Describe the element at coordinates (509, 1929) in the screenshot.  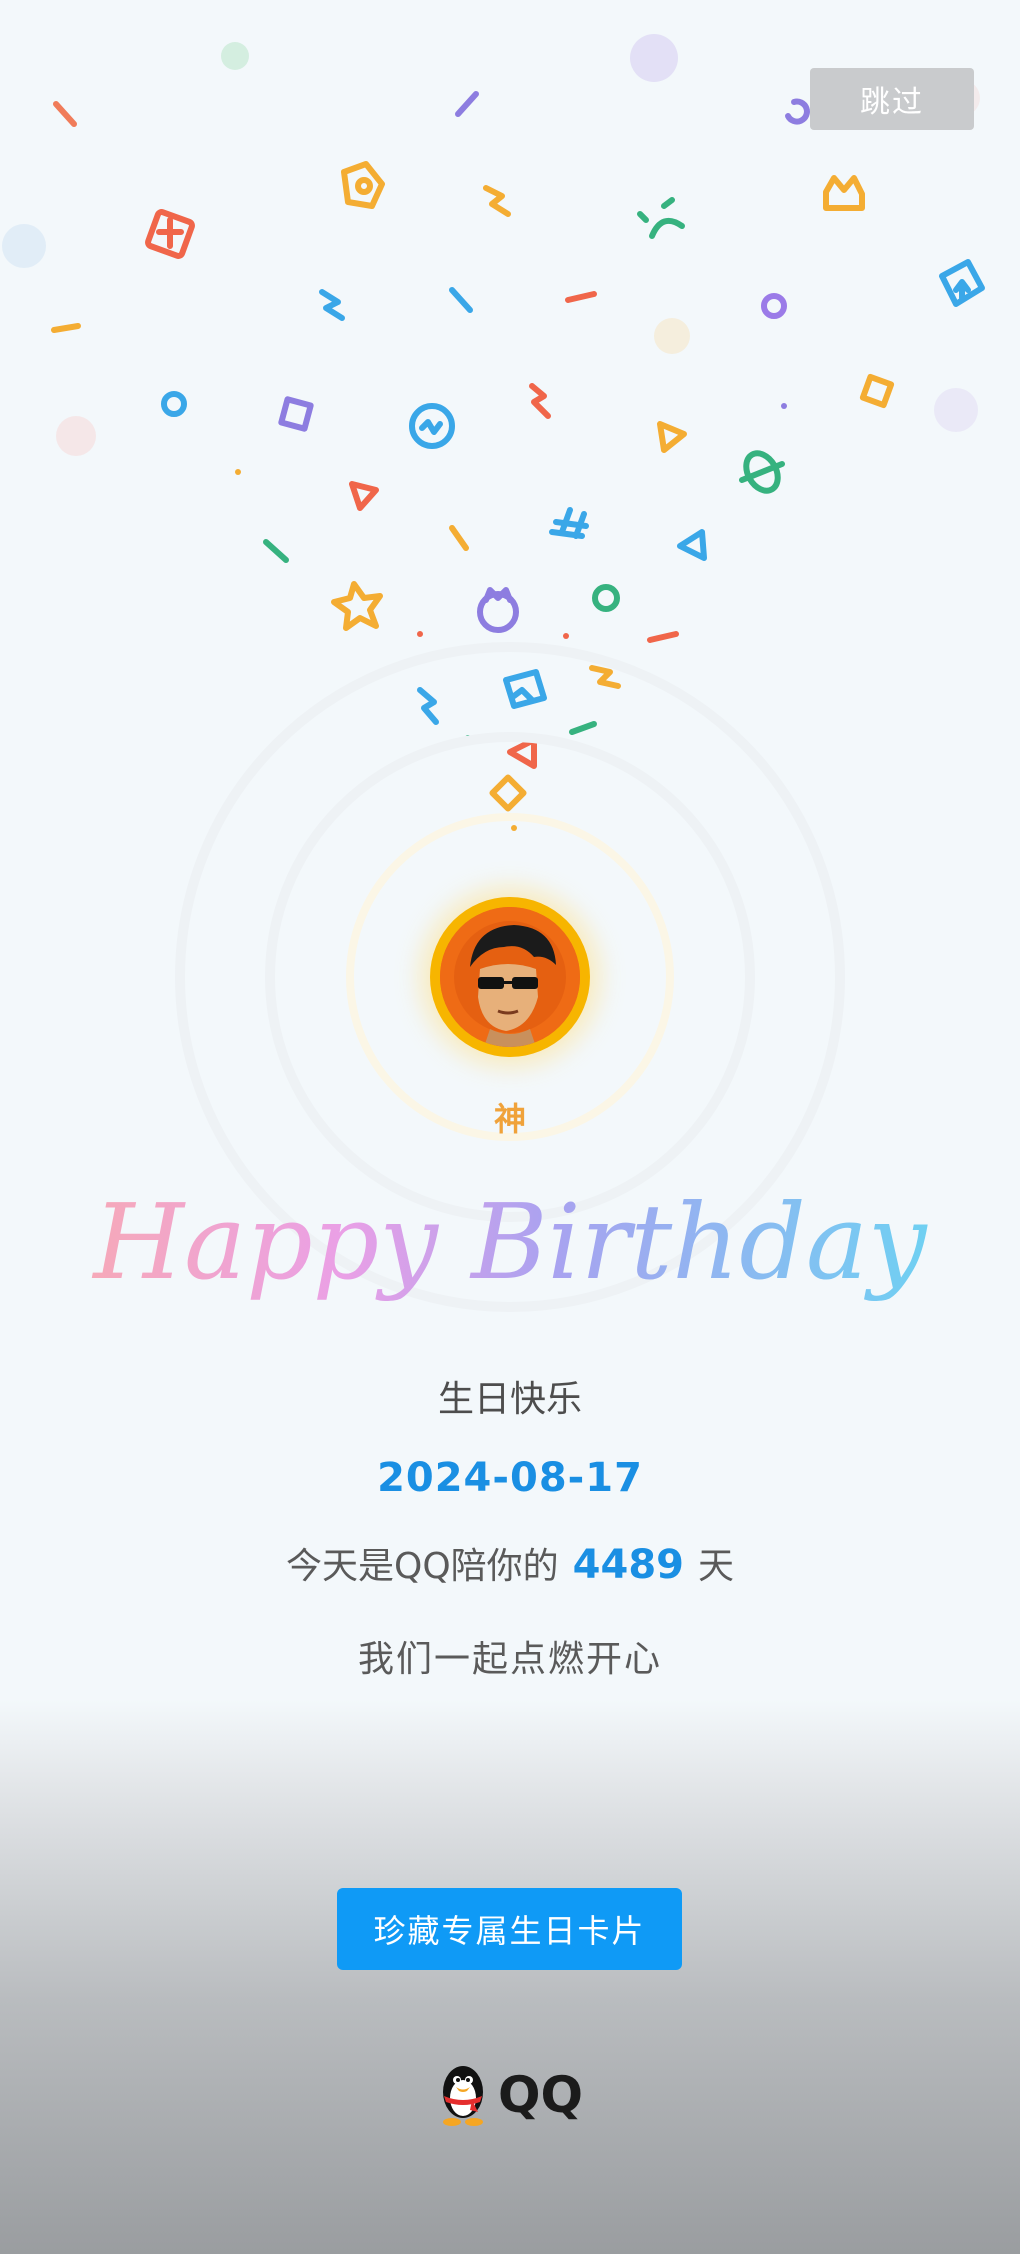
I see `collect-birthday-card-button: 珍藏专属生日卡片` at that location.